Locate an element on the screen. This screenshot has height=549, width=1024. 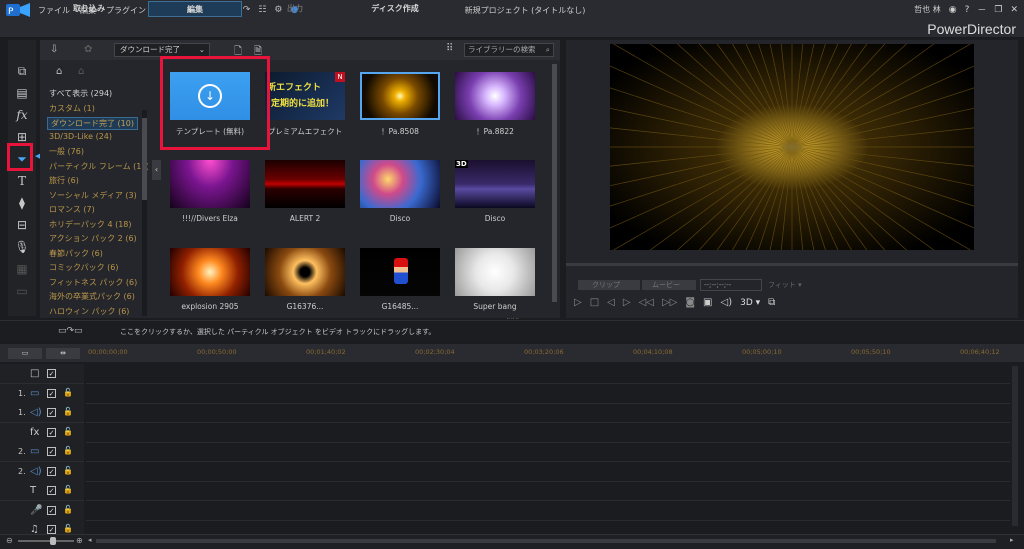
zoom-fit-dropdown: フィット ▾ is located at coordinates (793, 285).